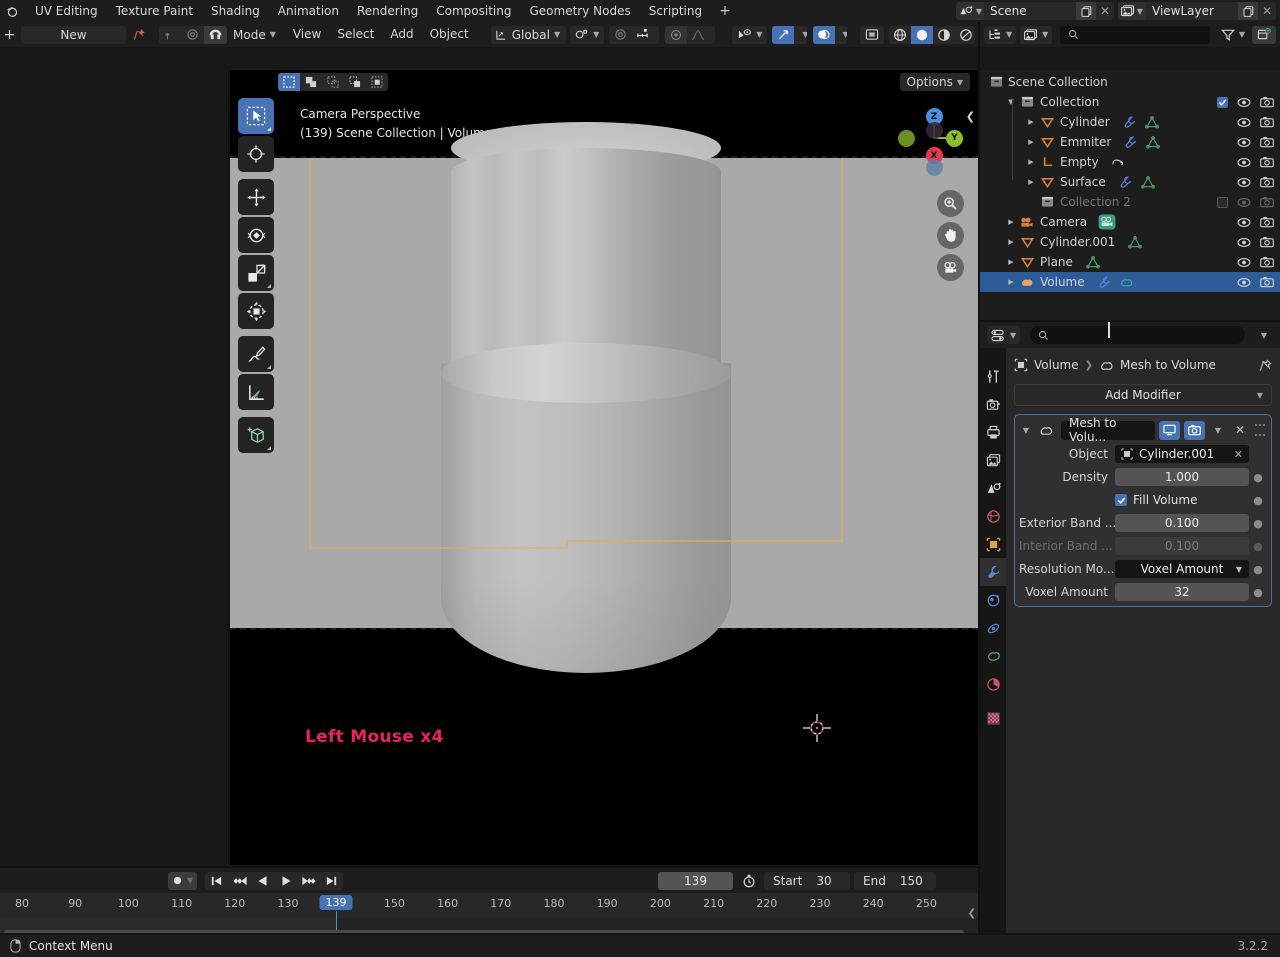 This screenshot has width=1280, height=957. What do you see at coordinates (377, 82) in the screenshot?
I see `select-intersect-icon` at bounding box center [377, 82].